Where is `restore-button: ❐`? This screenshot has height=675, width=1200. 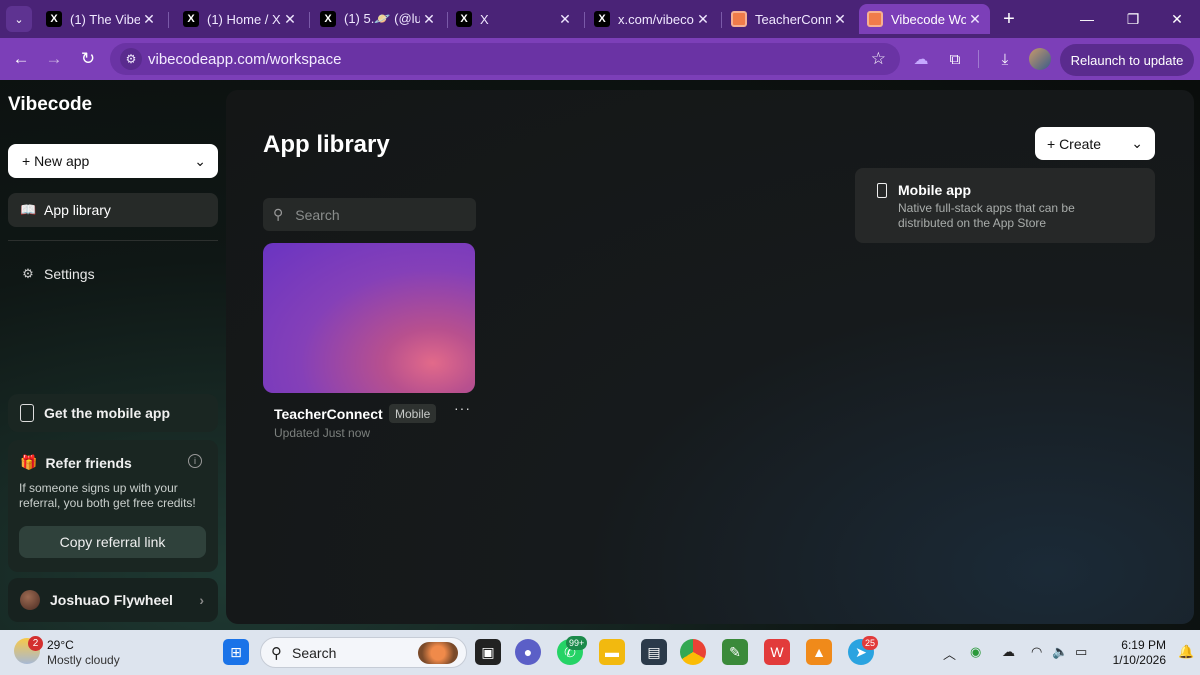 restore-button: ❐ is located at coordinates (1133, 19).